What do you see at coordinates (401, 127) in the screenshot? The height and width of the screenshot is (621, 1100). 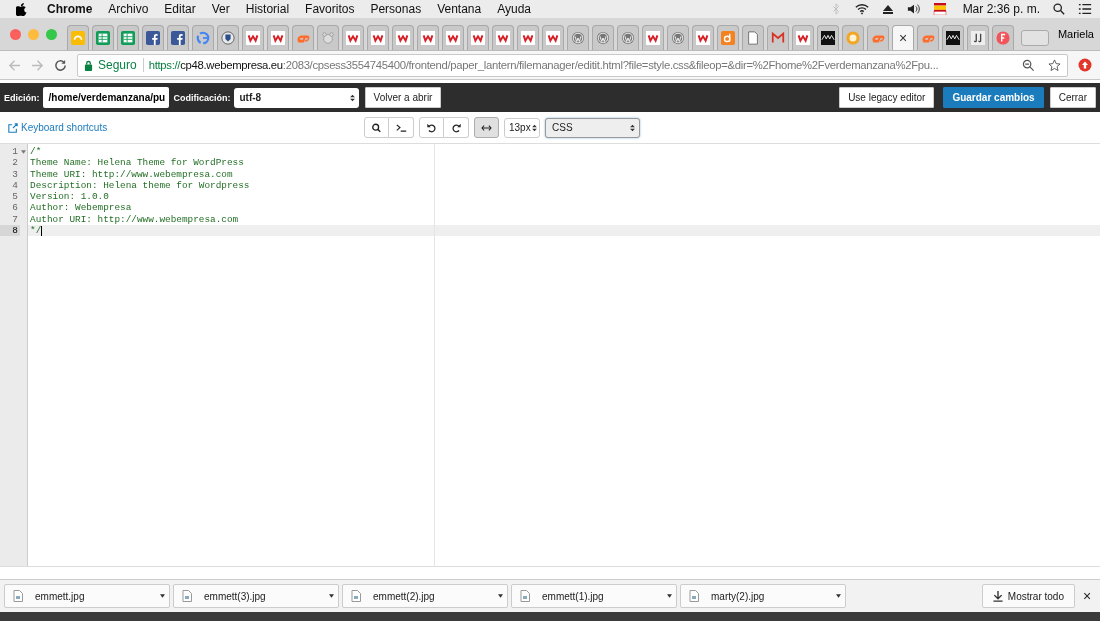 I see `terminal-button` at bounding box center [401, 127].